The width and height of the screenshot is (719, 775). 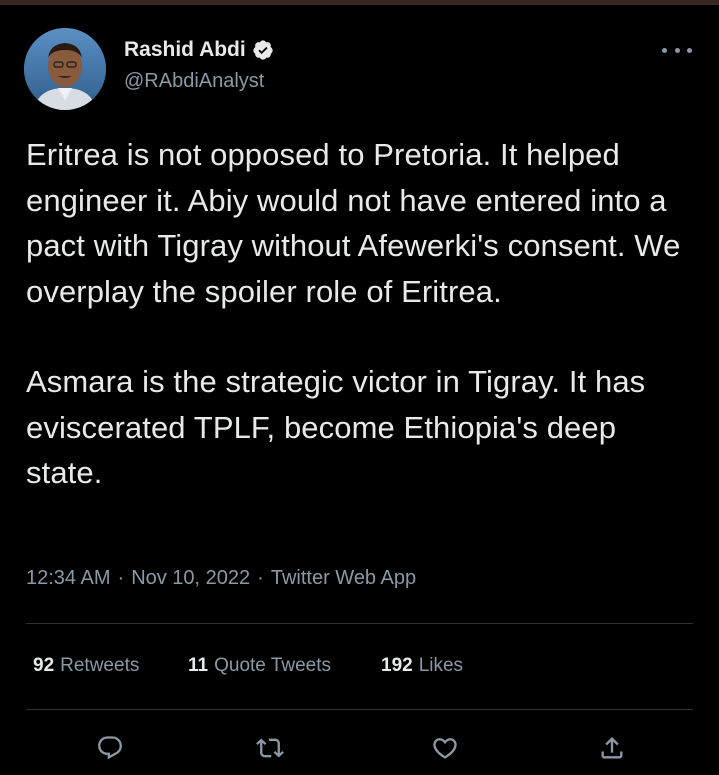 What do you see at coordinates (198, 665) in the screenshot?
I see `quotes-count: 11` at bounding box center [198, 665].